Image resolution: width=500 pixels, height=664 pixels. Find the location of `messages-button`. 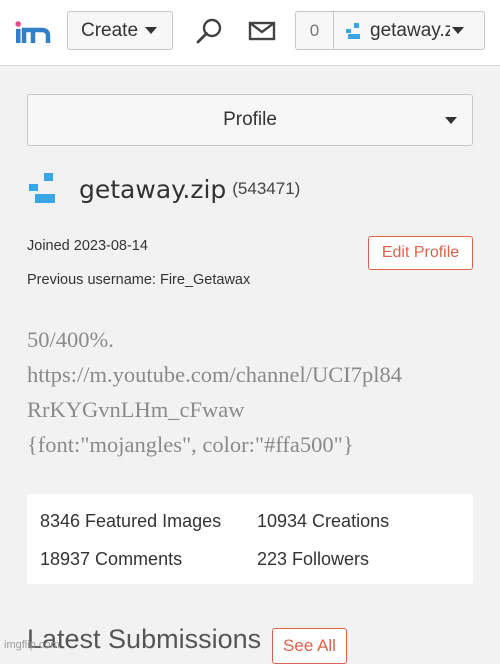

messages-button is located at coordinates (262, 31).